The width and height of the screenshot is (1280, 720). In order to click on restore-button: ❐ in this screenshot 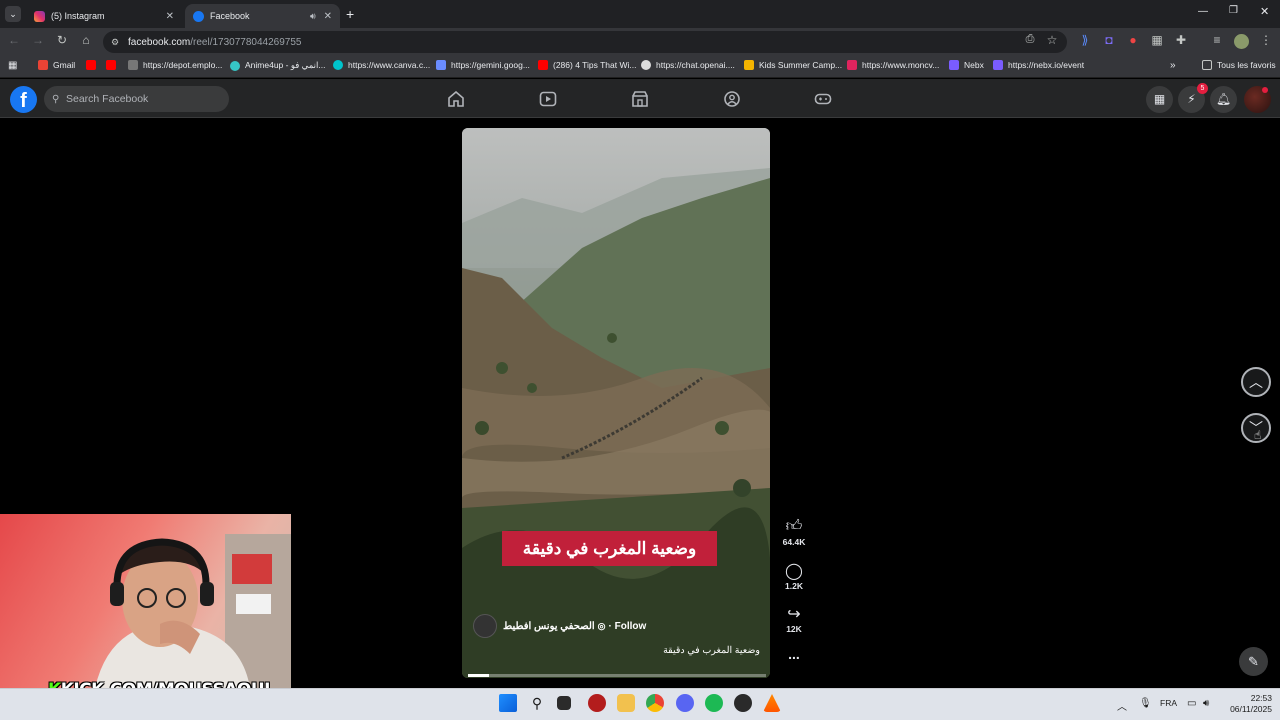, I will do `click(1233, 10)`.